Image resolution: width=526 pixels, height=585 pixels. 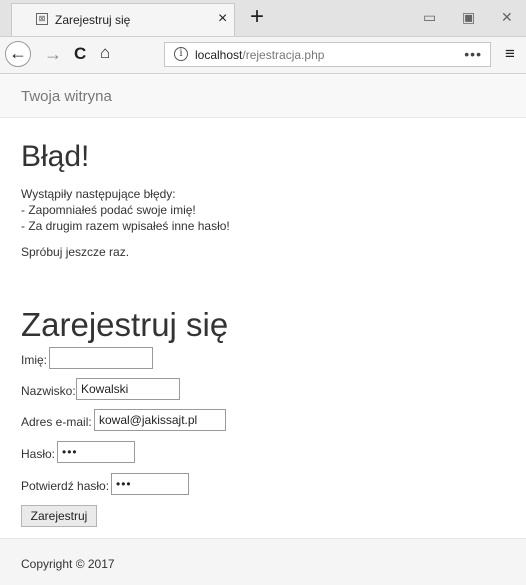 I want to click on tab-close-icon: ×, so click(x=222, y=19).